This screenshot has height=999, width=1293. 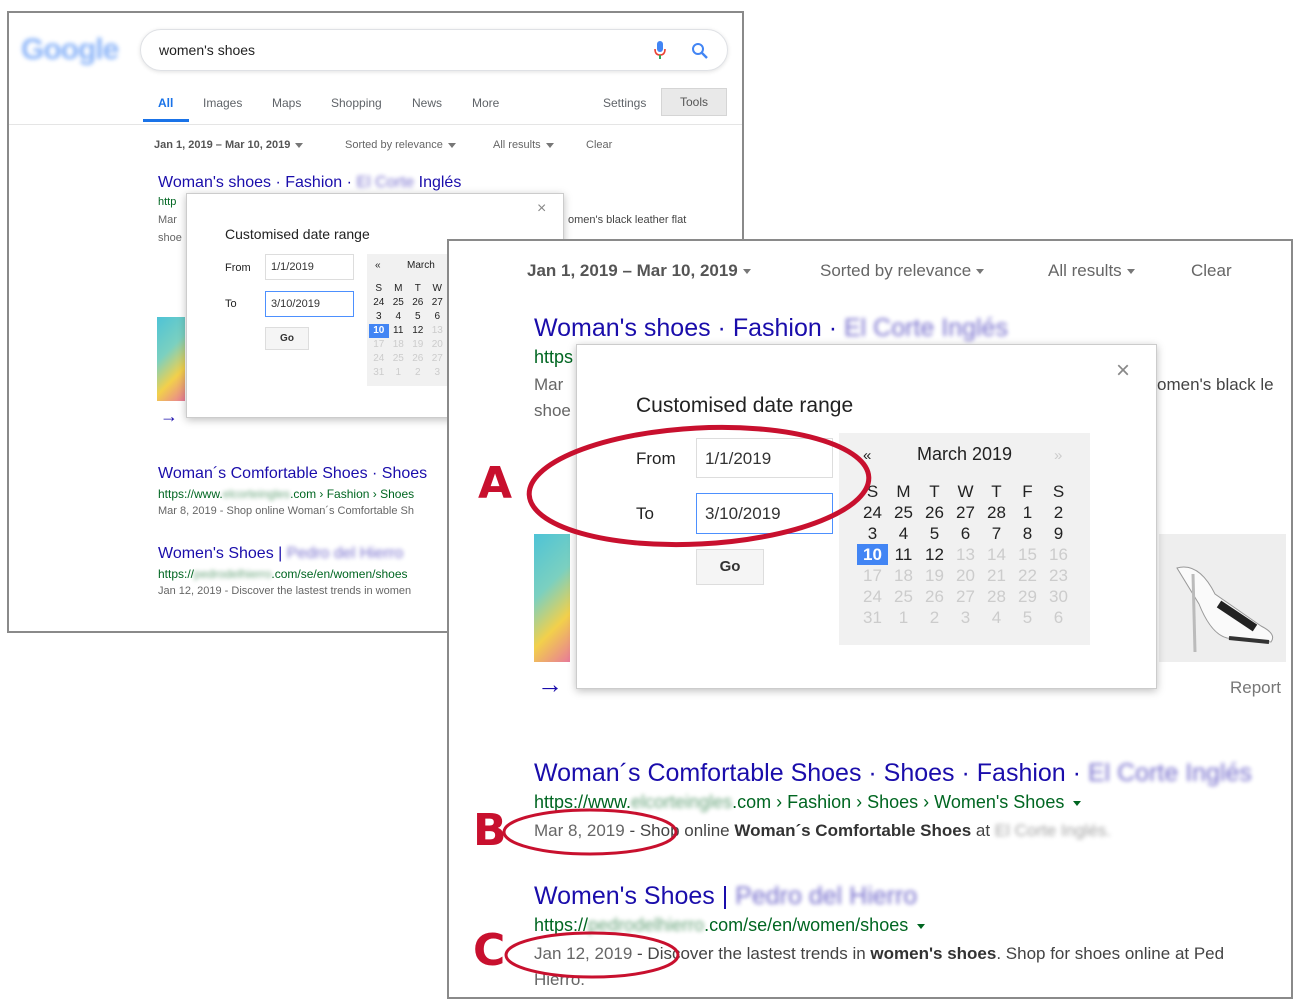 What do you see at coordinates (70, 50) in the screenshot?
I see `google-logo: Google` at bounding box center [70, 50].